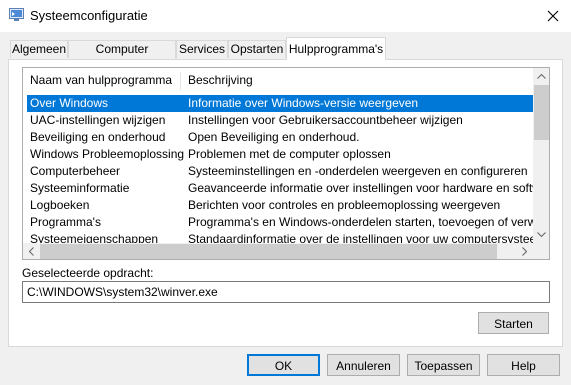 The width and height of the screenshot is (571, 385). I want to click on selected-command-field, so click(286, 292).